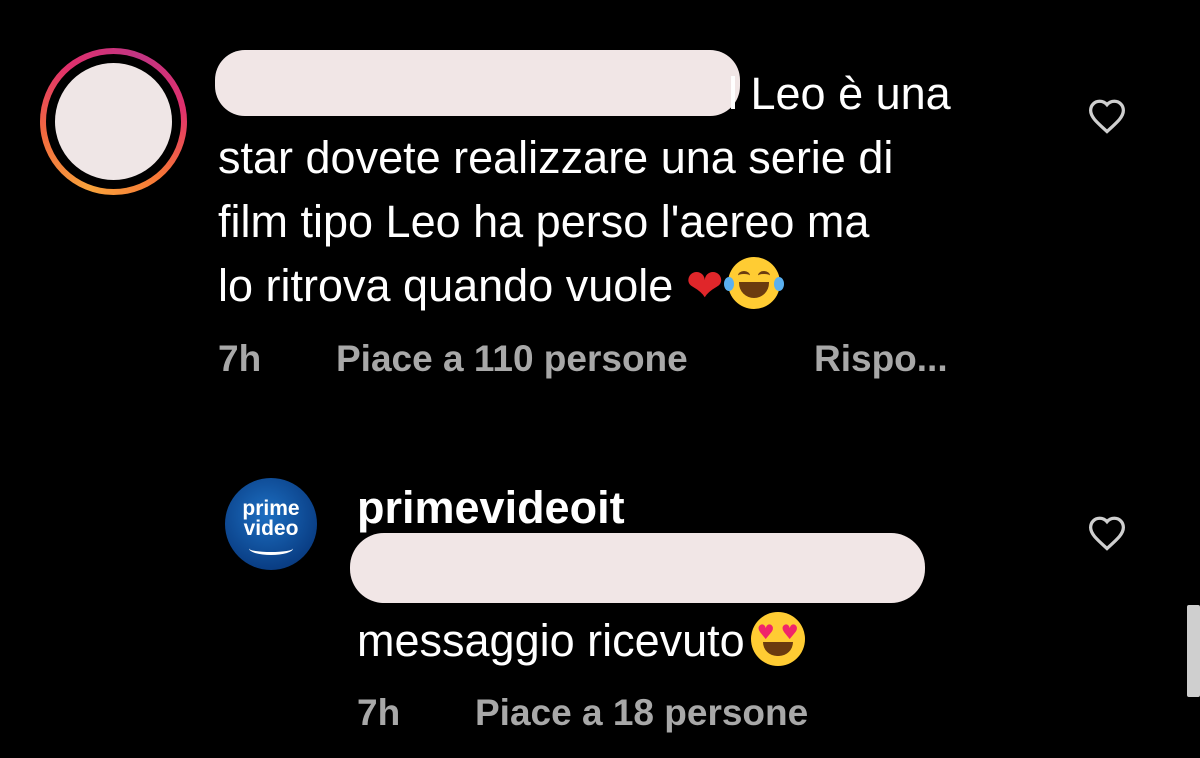 The image size is (1200, 758). I want to click on scrollbar-thumb, so click(1193, 651).